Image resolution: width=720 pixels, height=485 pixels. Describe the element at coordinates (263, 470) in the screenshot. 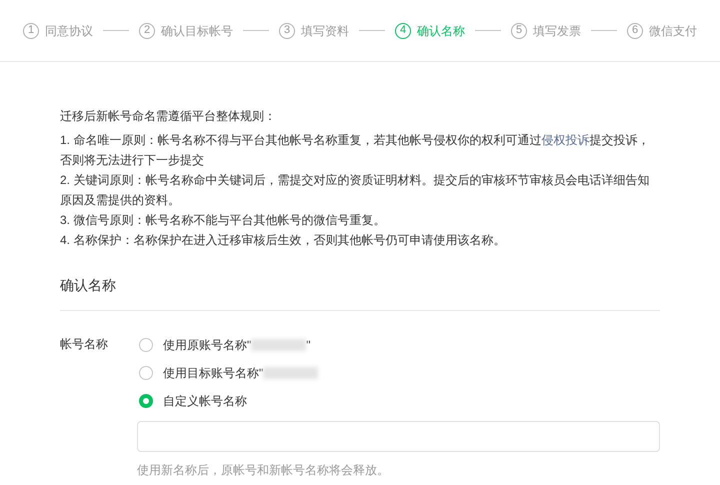

I see `hint-text: 使用新名称后，原帐号和新帐号名称将会释放。` at that location.